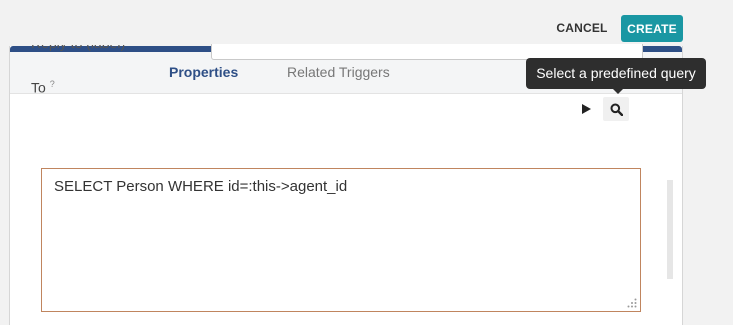 Image resolution: width=733 pixels, height=325 pixels. Describe the element at coordinates (582, 28) in the screenshot. I see `cancel-button: CANCEL` at that location.